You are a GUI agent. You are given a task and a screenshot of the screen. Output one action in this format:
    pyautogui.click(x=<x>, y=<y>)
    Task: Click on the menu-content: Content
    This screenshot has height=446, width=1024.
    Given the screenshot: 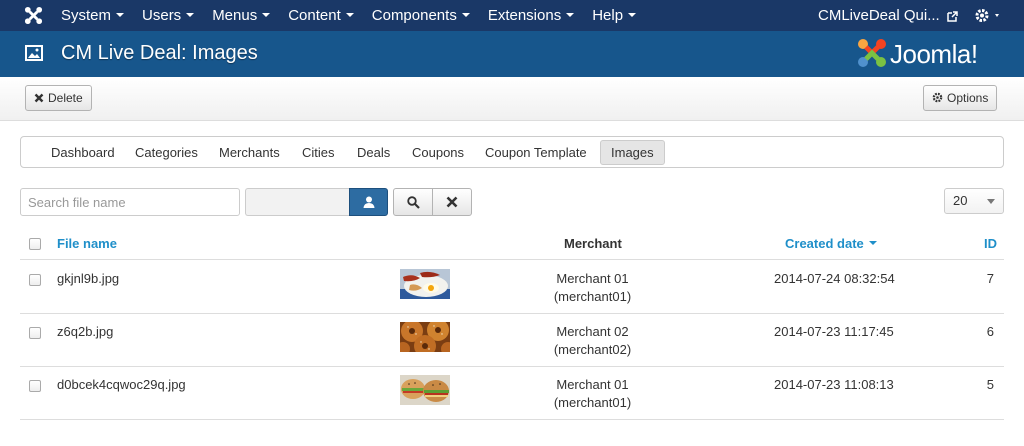 What is the action you would take?
    pyautogui.click(x=321, y=15)
    